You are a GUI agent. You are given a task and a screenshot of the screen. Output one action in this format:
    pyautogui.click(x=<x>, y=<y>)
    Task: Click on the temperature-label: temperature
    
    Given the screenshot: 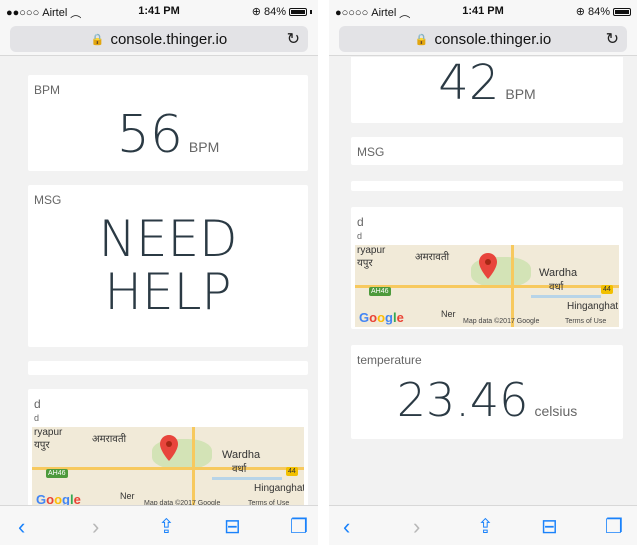 What is the action you would take?
    pyautogui.click(x=389, y=360)
    